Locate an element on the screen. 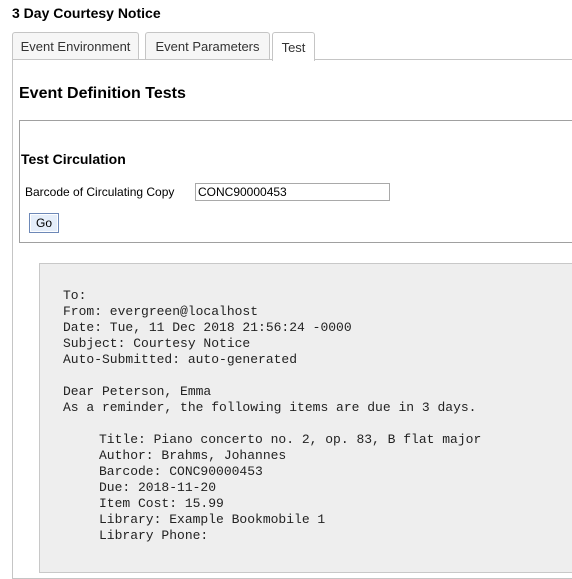  output-line: Auto-Submitted: auto-generated is located at coordinates (180, 359).